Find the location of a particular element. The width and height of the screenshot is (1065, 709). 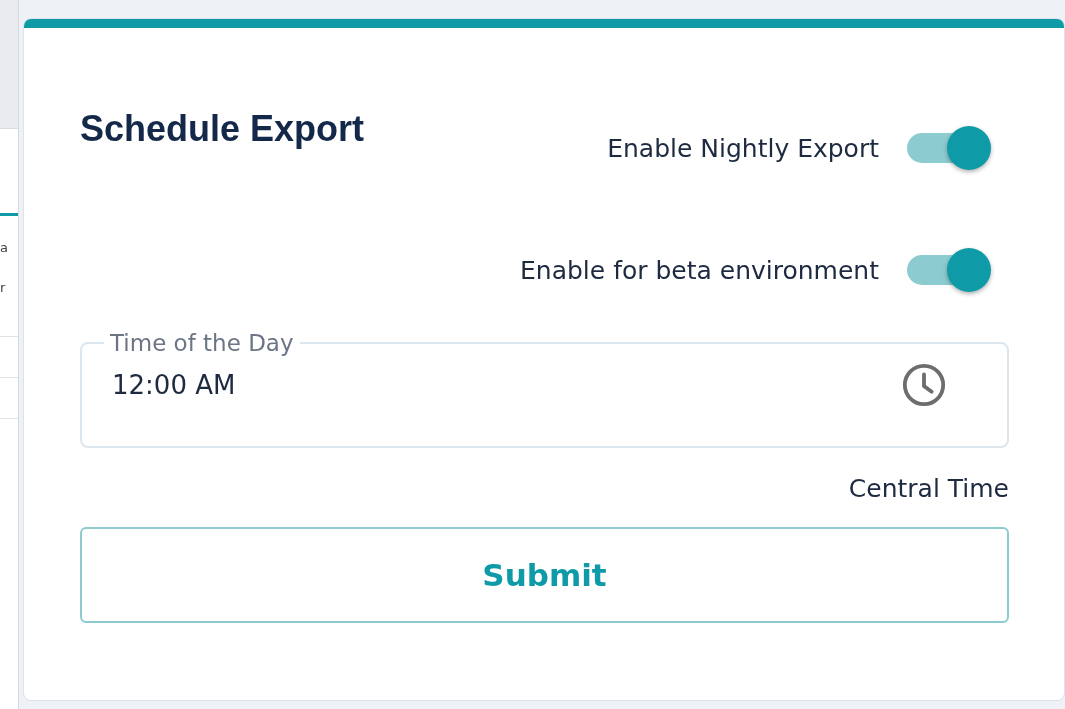

time-field: Time of the Day 12:00 AM is located at coordinates (544, 389).